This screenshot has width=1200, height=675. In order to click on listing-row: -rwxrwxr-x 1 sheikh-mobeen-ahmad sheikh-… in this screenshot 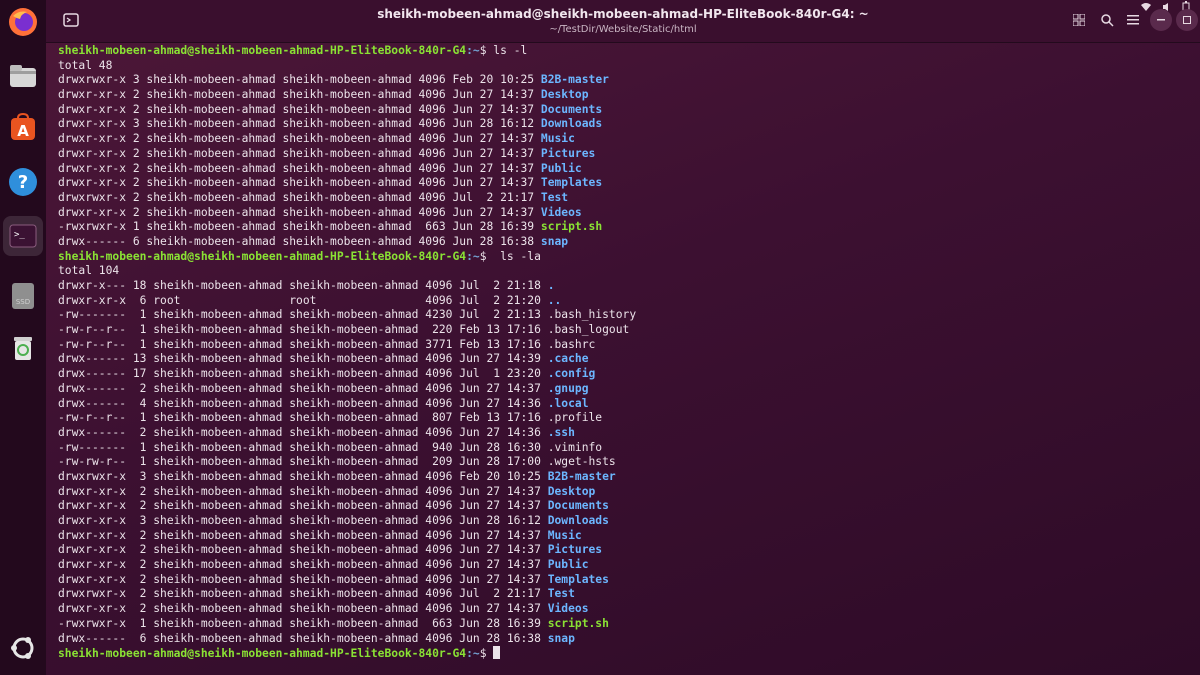, I will do `click(623, 624)`.